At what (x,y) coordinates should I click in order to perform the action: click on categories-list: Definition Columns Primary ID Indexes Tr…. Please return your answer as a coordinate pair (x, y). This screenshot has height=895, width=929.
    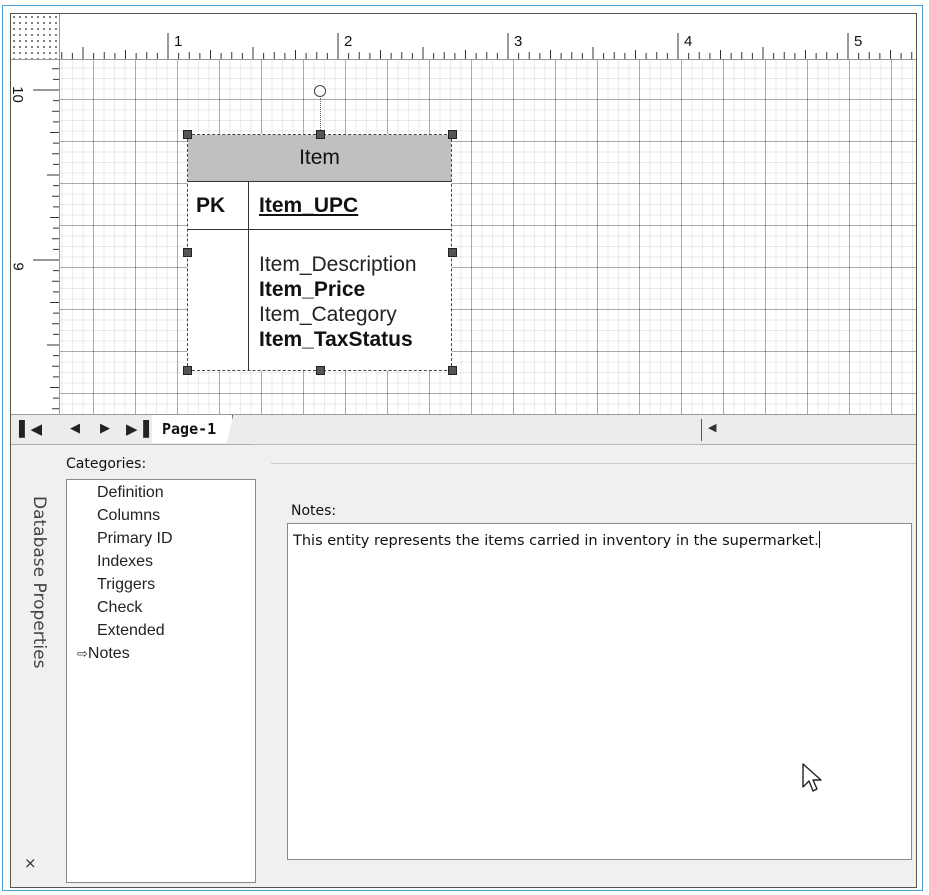
    Looking at the image, I should click on (161, 681).